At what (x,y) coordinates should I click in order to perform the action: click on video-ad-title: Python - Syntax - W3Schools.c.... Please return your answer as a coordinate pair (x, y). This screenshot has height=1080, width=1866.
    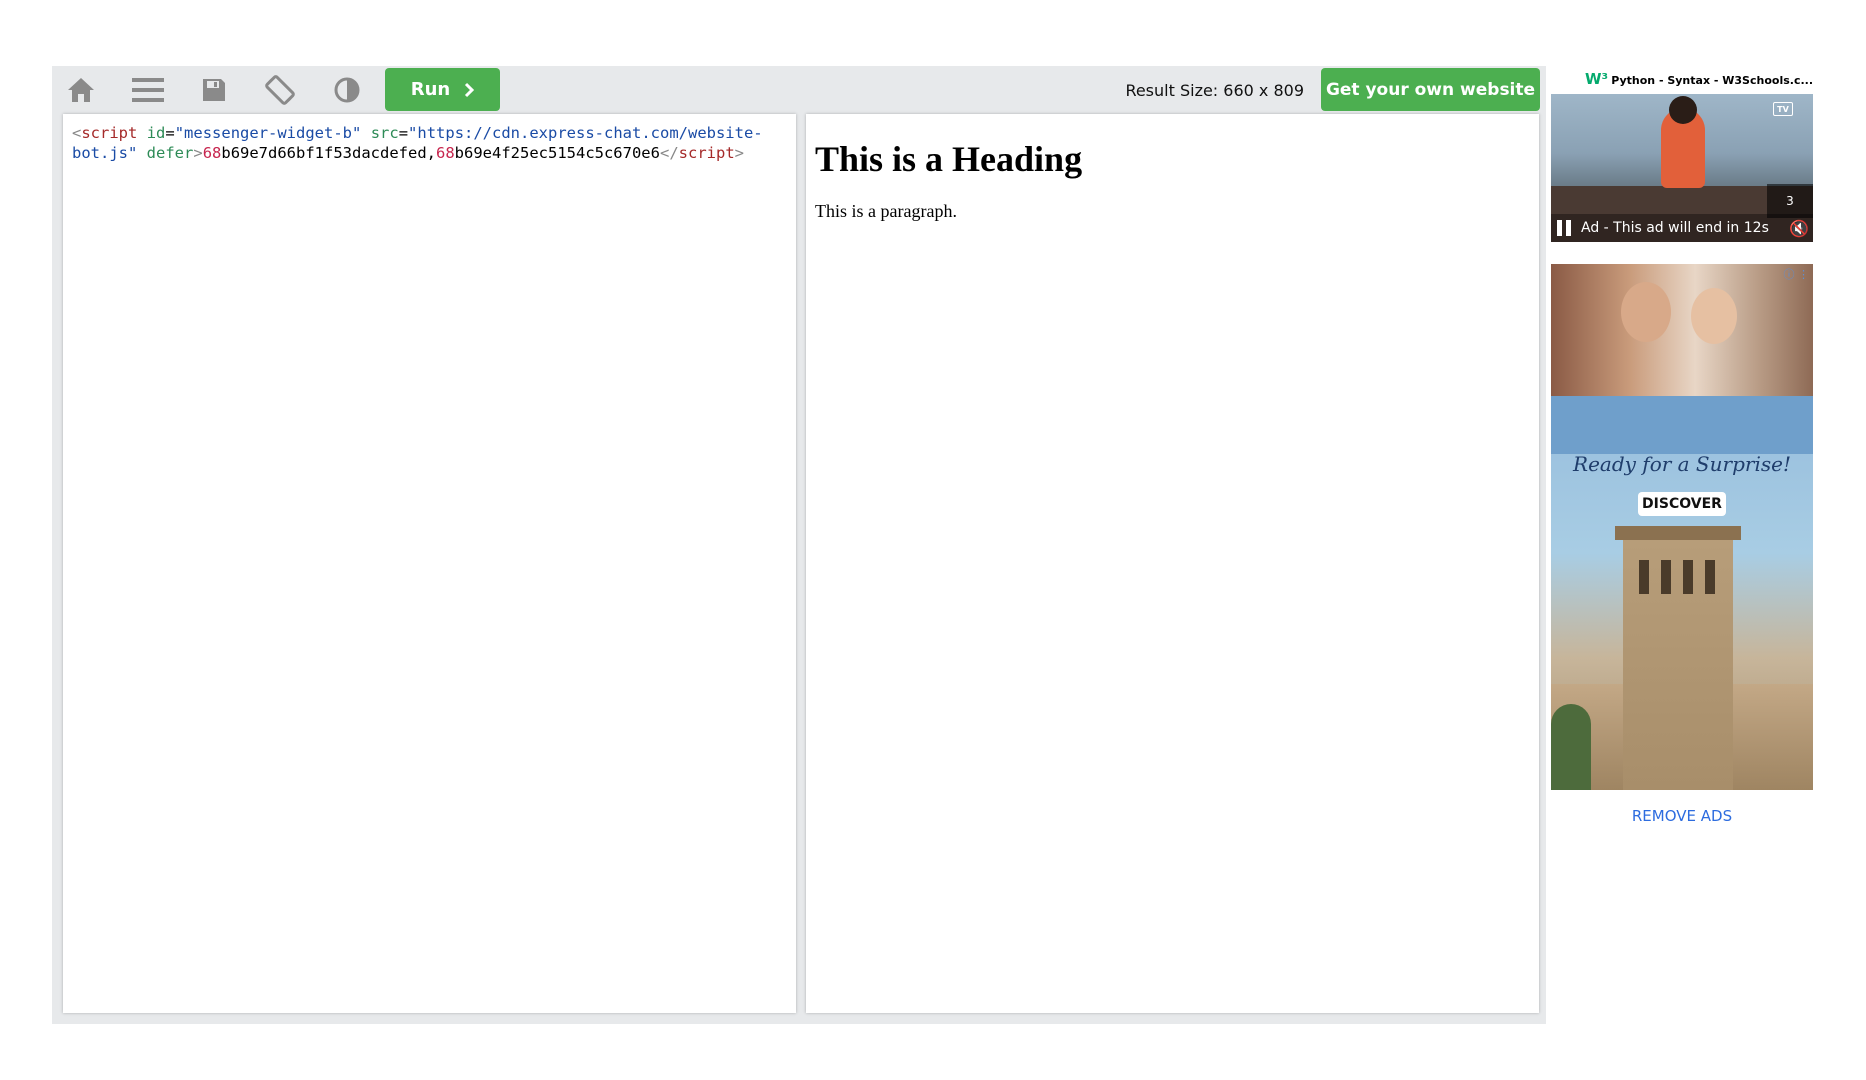
    Looking at the image, I should click on (1712, 80).